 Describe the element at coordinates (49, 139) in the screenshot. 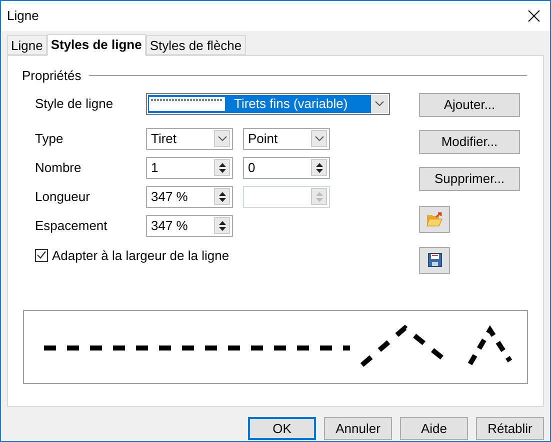

I see `field-label: Type` at that location.